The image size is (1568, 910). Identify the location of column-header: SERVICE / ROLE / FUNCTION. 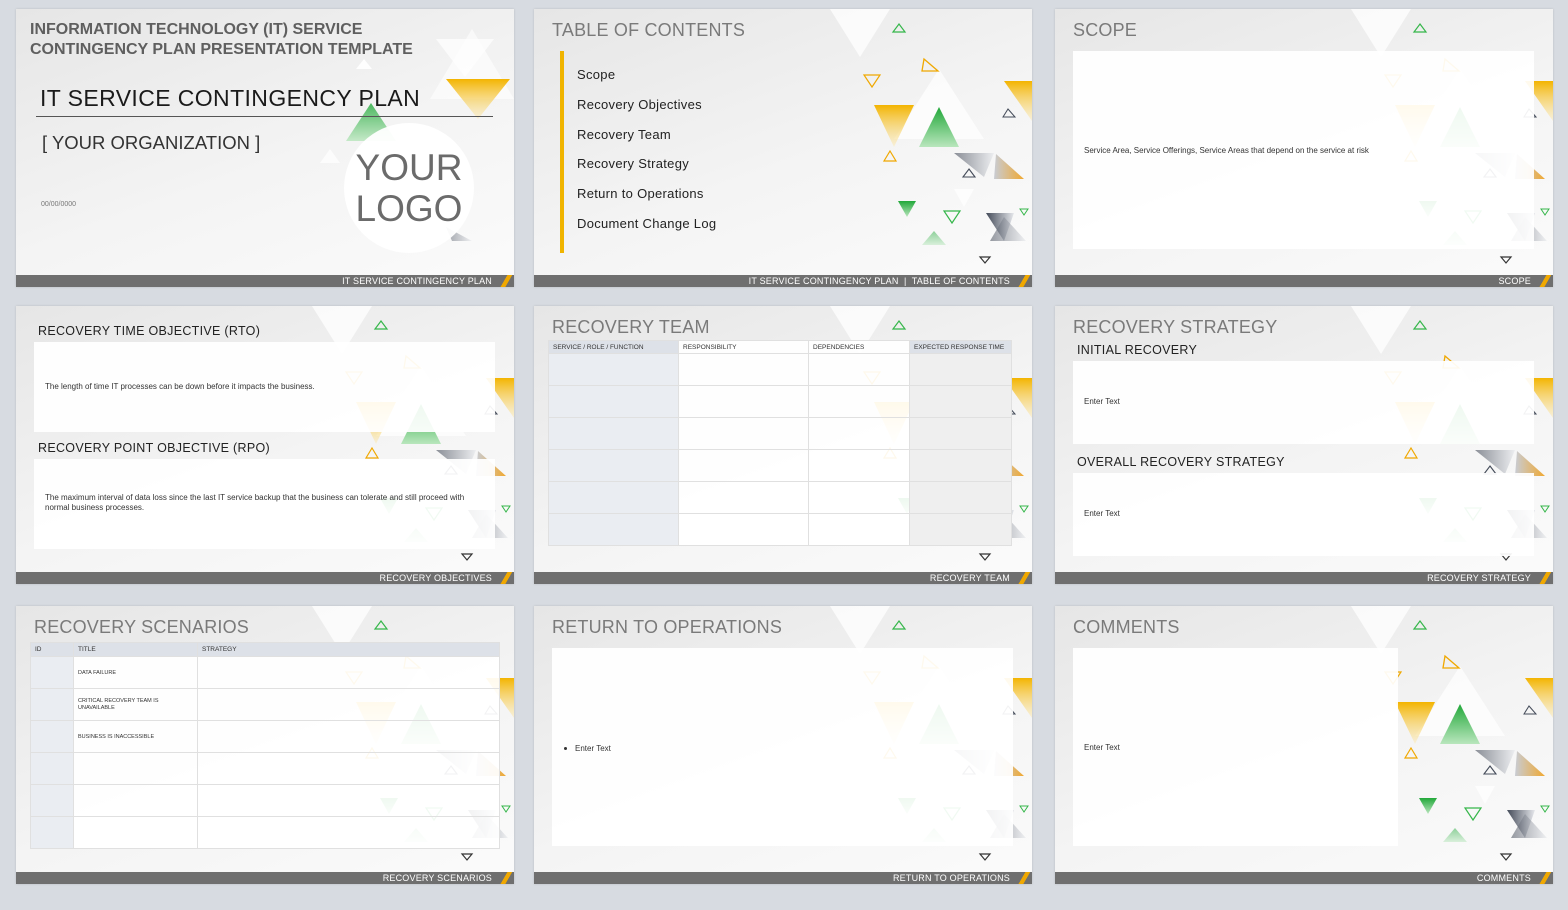
(613, 347).